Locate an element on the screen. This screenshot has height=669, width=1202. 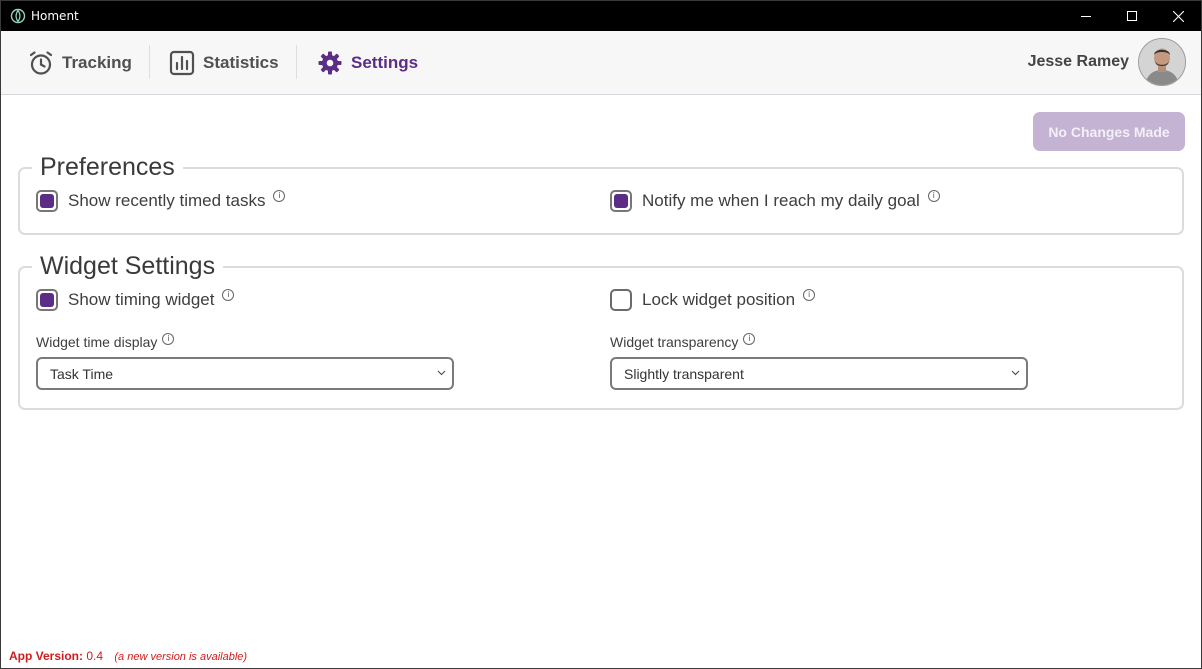
time-display-label: Widget time display is located at coordinates (97, 342).